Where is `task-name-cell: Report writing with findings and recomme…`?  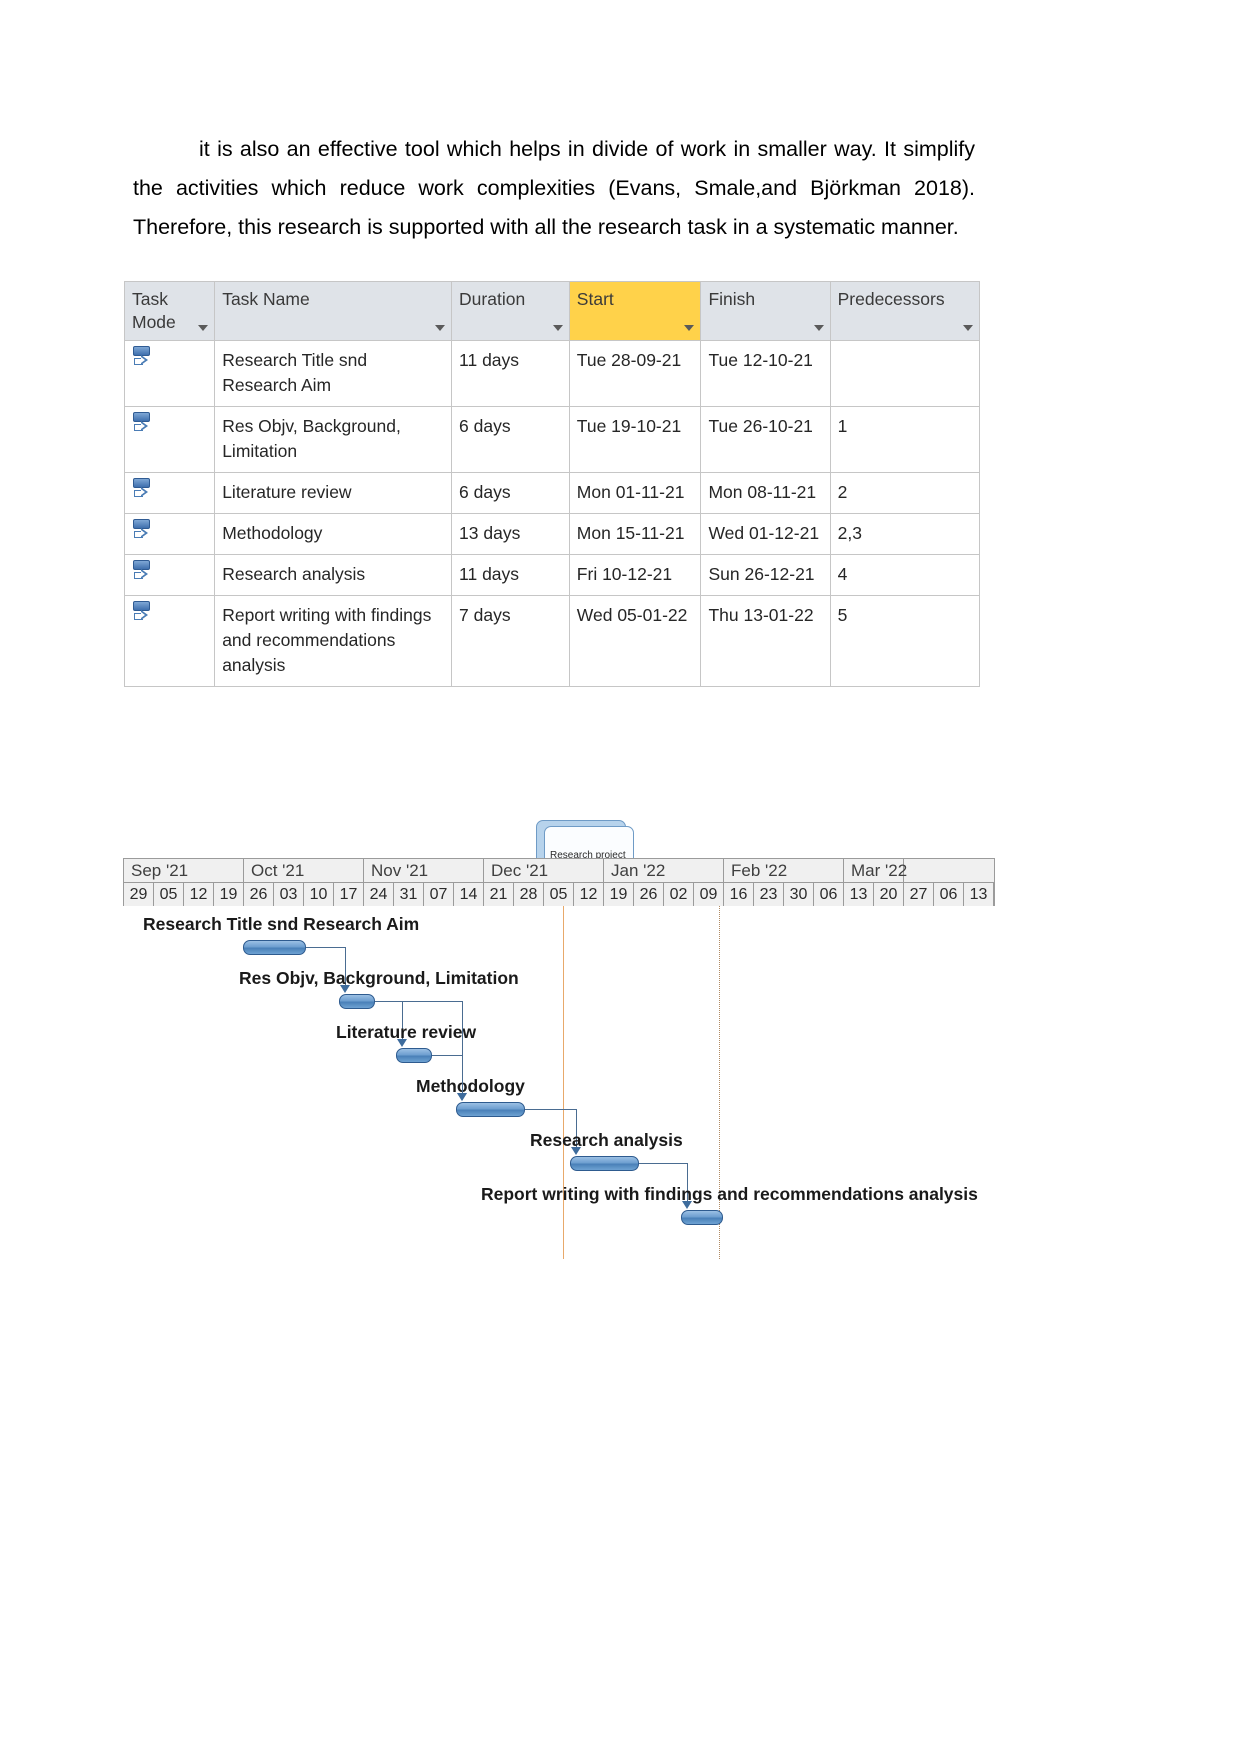 task-name-cell: Report writing with findings and recomme… is located at coordinates (333, 641).